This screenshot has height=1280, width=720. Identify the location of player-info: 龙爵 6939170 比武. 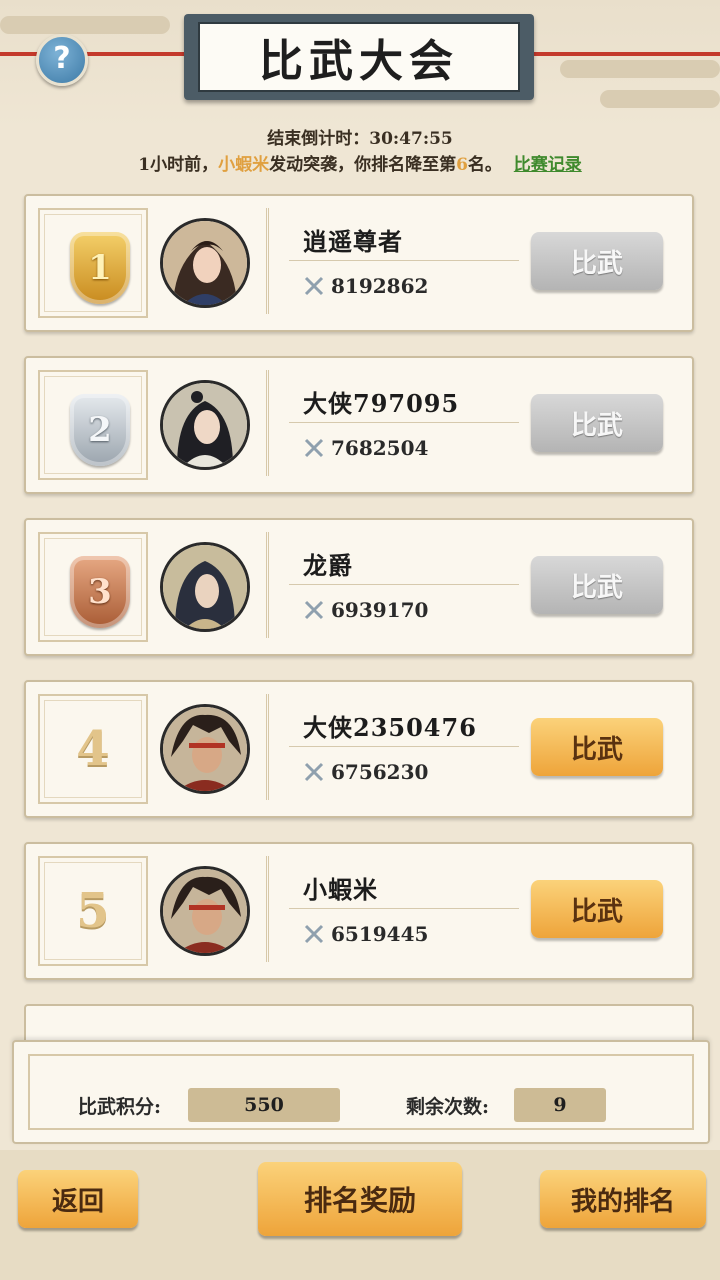
(472, 585).